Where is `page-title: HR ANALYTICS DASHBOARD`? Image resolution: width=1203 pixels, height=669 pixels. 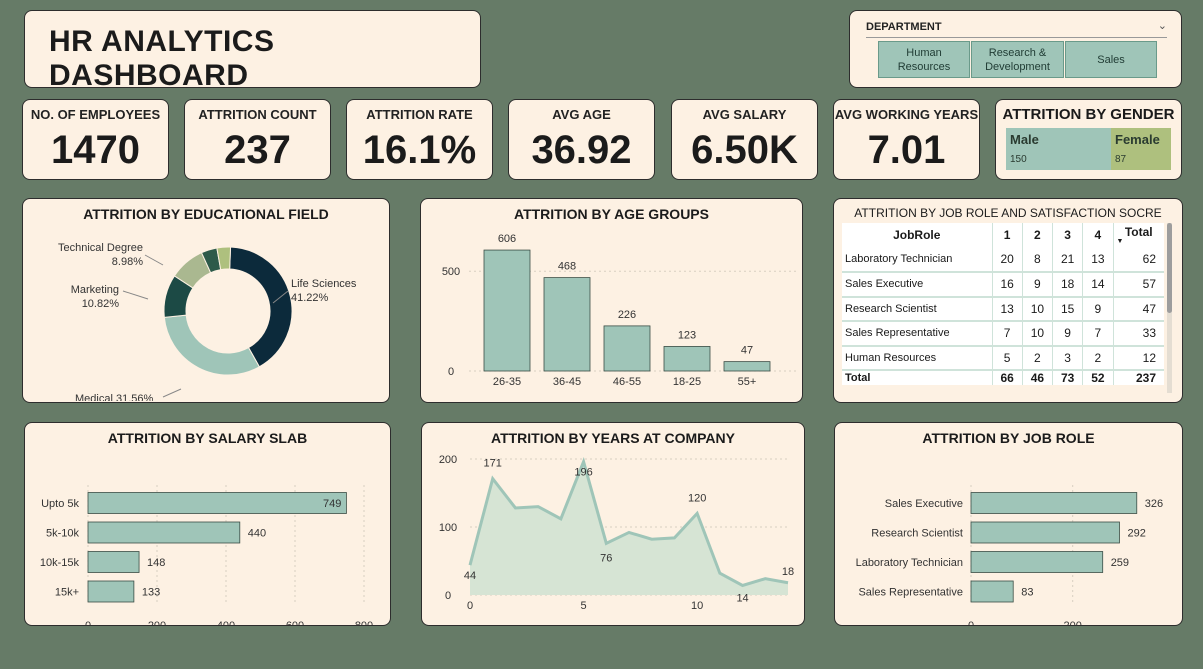 page-title: HR ANALYTICS DASHBOARD is located at coordinates (162, 58).